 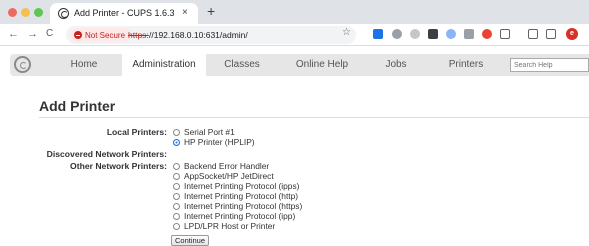 I want to click on extension-2-icon, so click(x=397, y=34).